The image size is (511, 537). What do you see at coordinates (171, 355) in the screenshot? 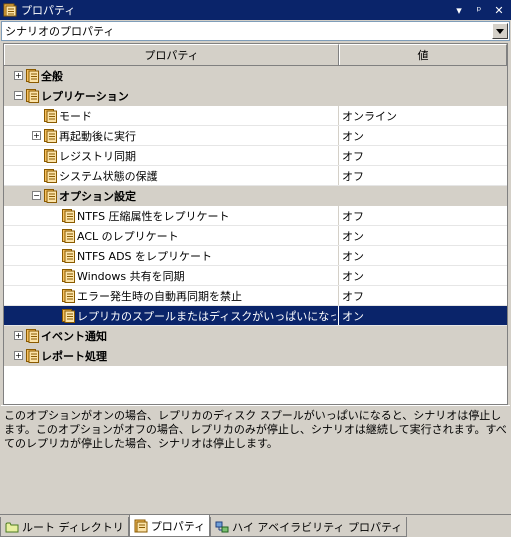
I see `property-name-cell: + レポート処理` at bounding box center [171, 355].